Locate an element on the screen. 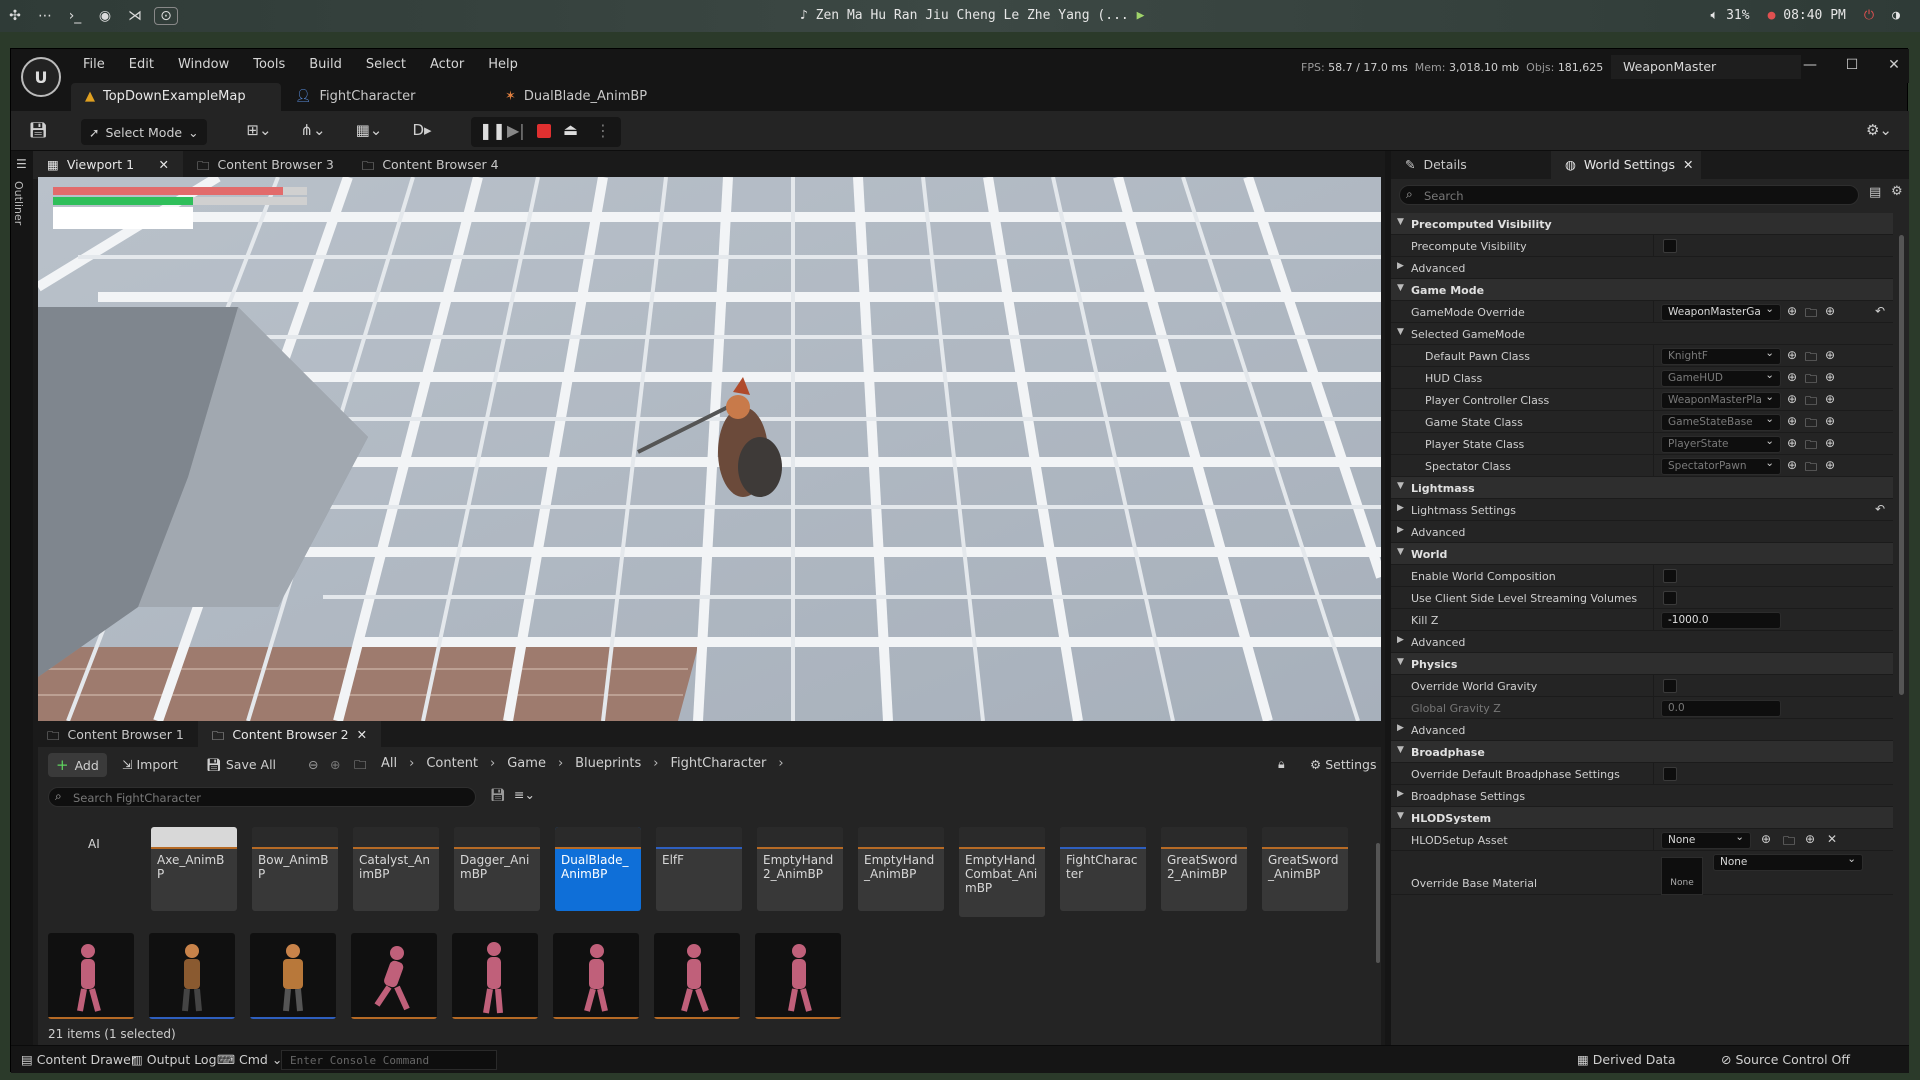  history-forward-icon: ⊕ is located at coordinates (335, 764).